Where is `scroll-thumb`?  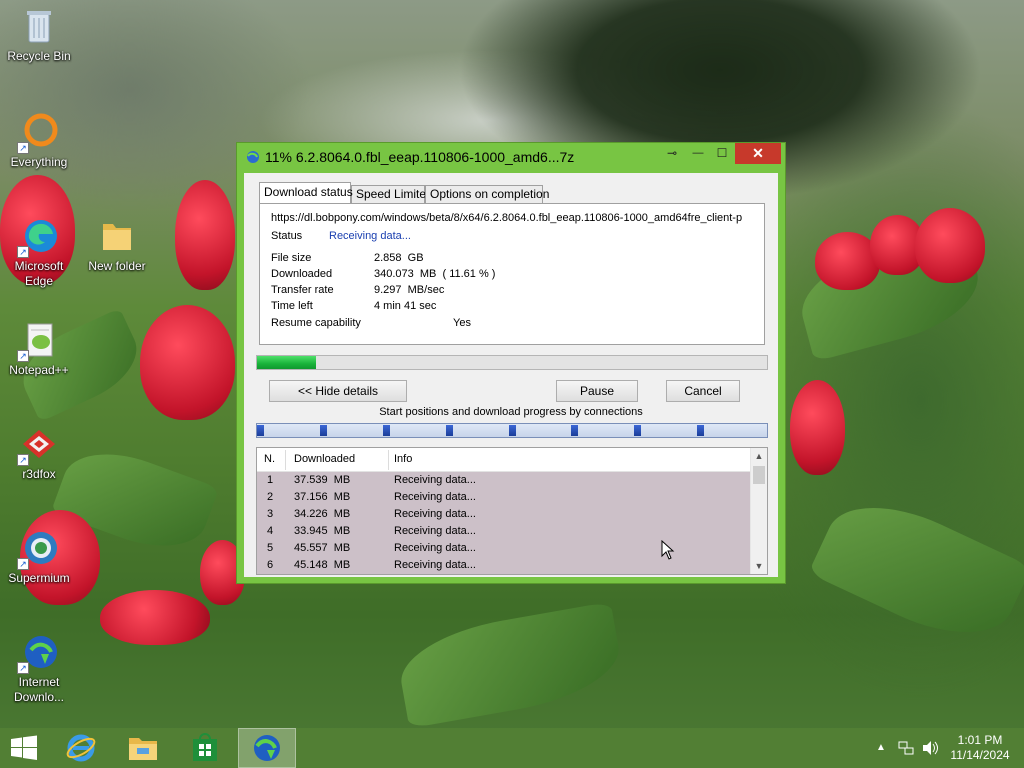
scroll-thumb is located at coordinates (759, 475).